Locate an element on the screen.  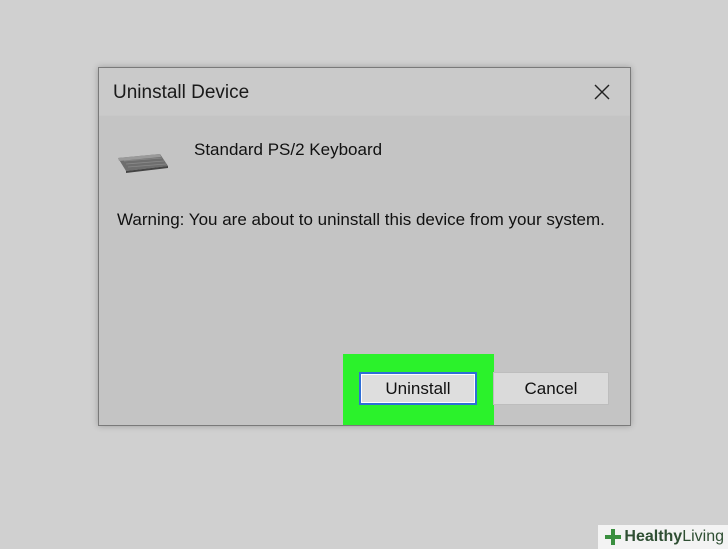
close-icon is located at coordinates (602, 92).